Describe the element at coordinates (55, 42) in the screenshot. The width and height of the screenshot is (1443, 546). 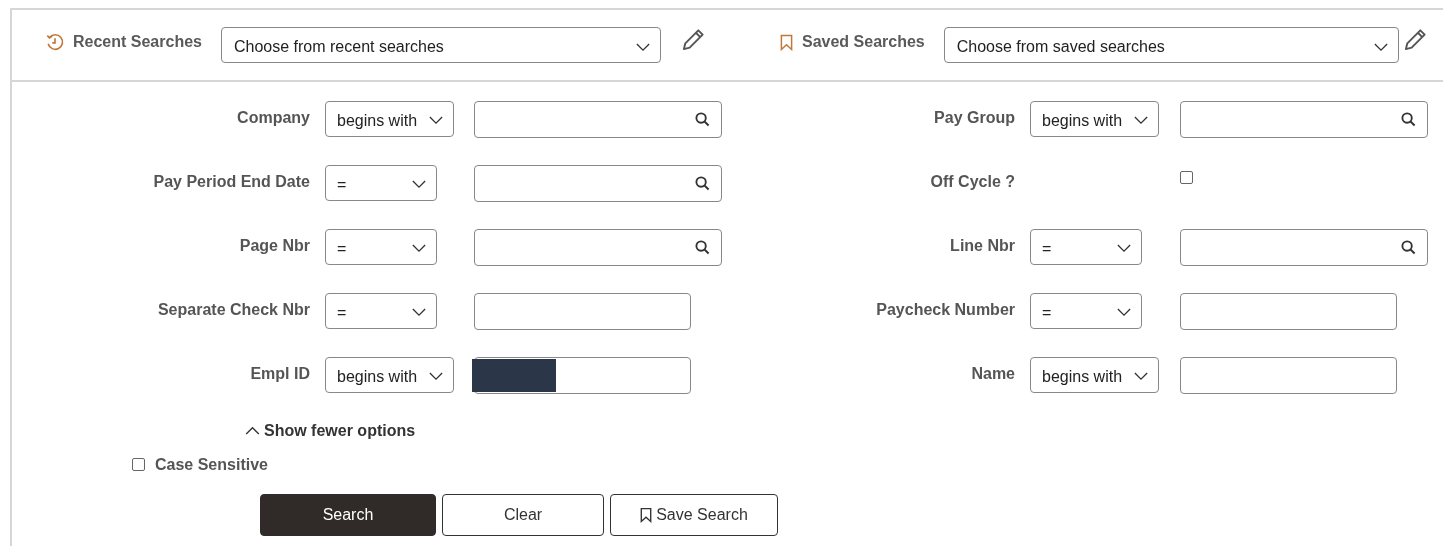
I see `history-icon` at that location.